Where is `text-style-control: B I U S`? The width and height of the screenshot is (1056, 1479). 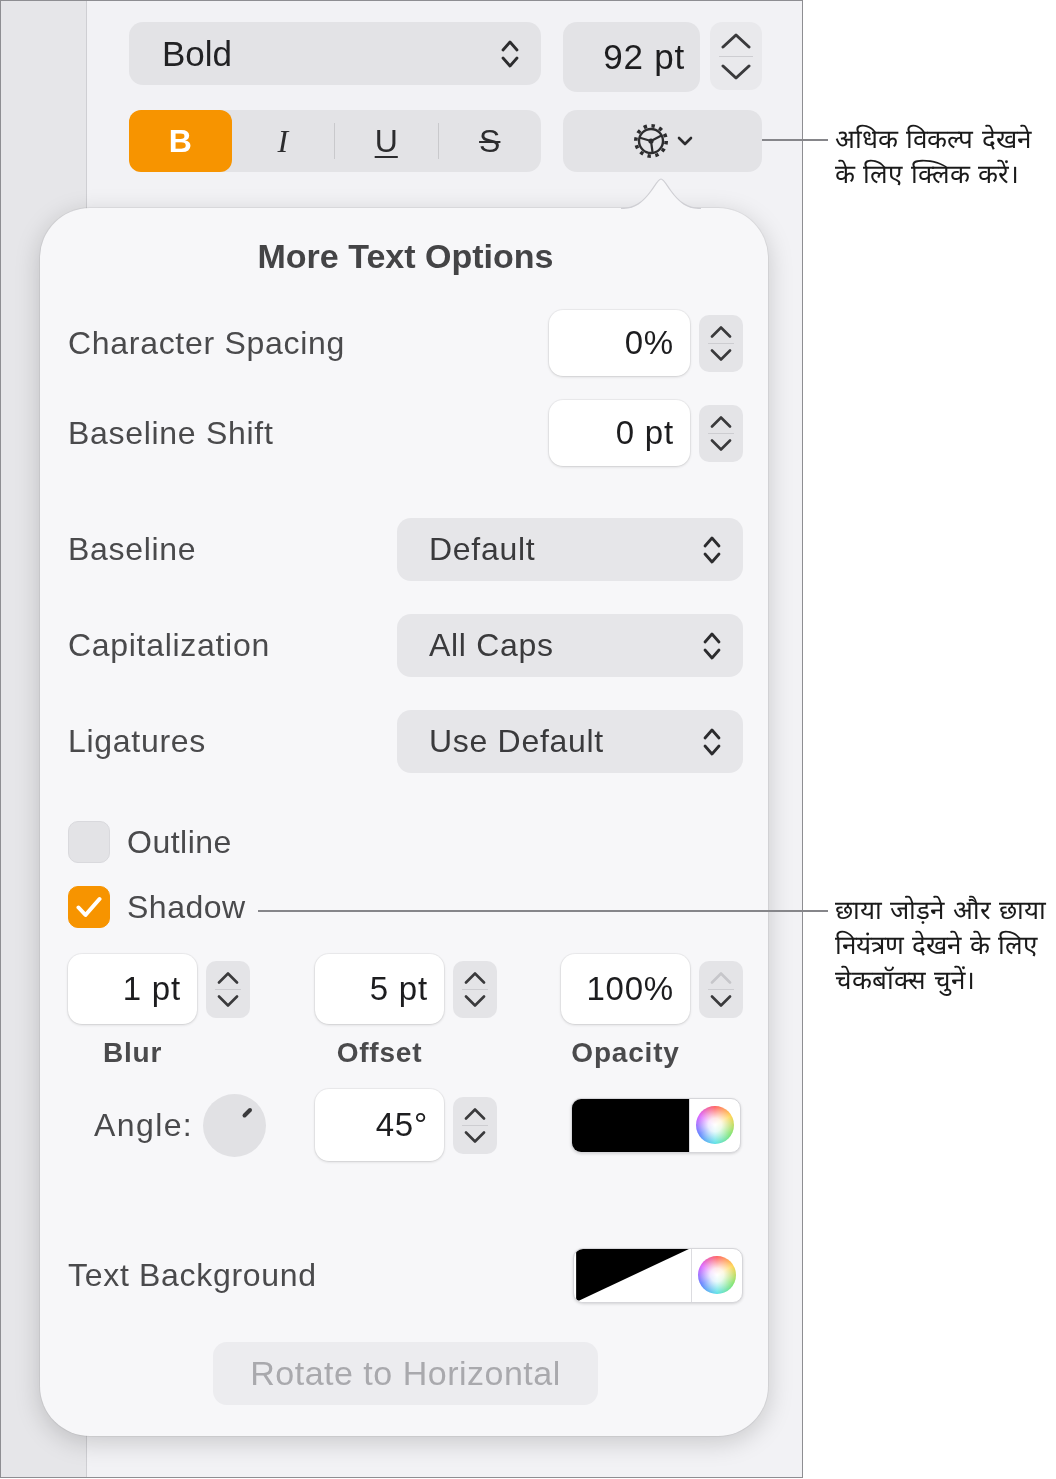 text-style-control: B I U S is located at coordinates (335, 141).